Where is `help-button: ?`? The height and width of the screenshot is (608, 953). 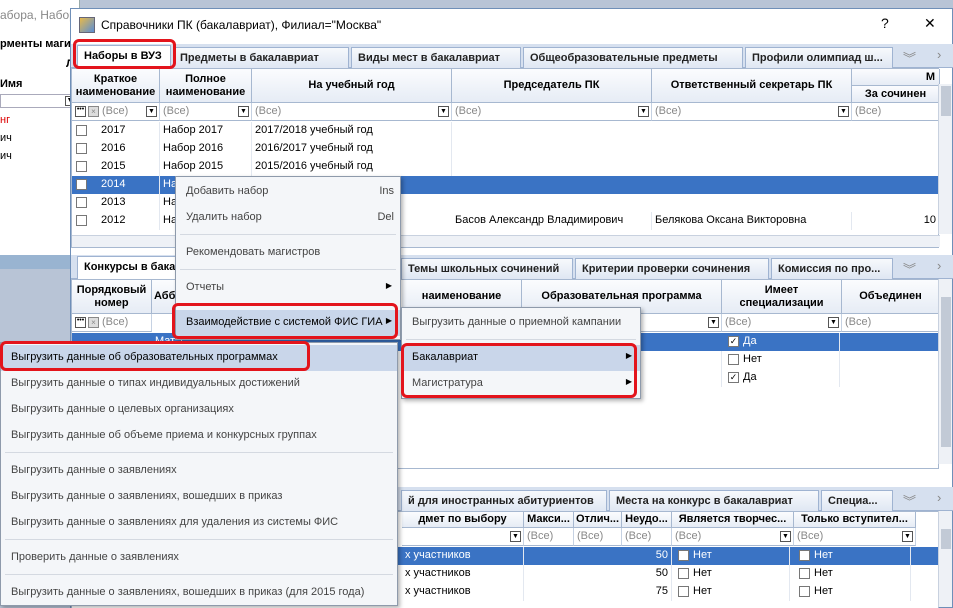
help-button: ? is located at coordinates (885, 23).